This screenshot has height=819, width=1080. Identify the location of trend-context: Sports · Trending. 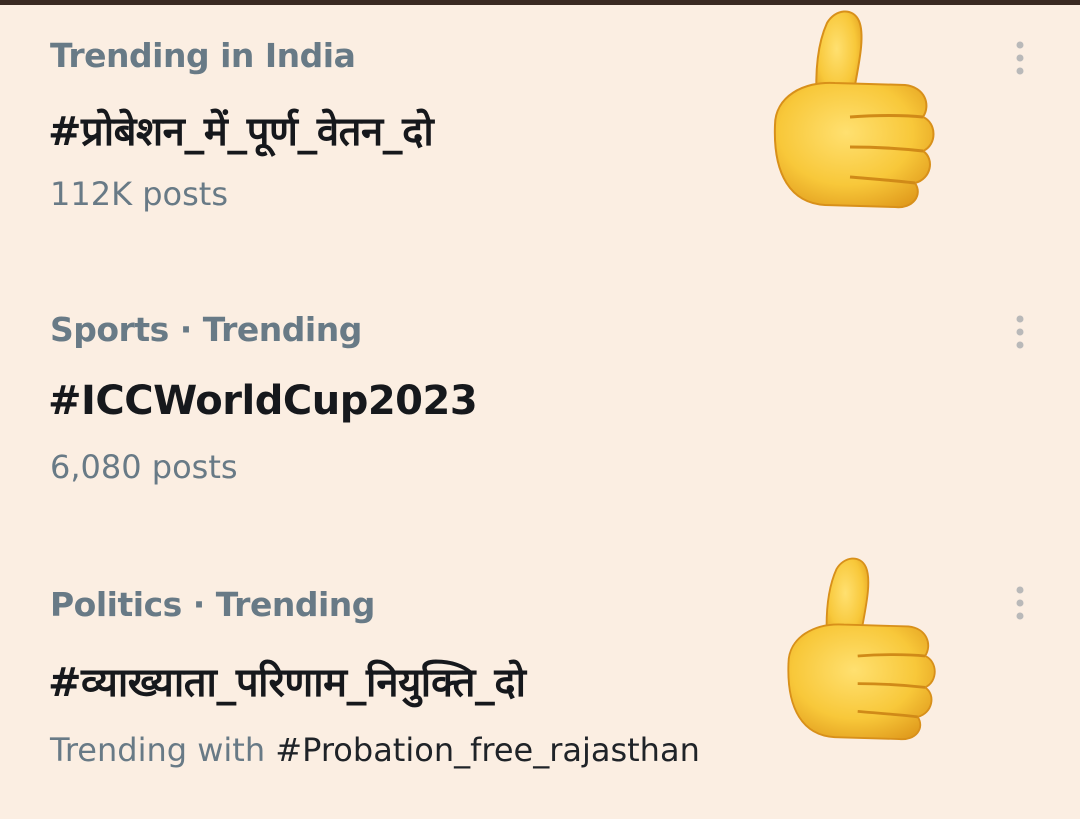
(206, 329).